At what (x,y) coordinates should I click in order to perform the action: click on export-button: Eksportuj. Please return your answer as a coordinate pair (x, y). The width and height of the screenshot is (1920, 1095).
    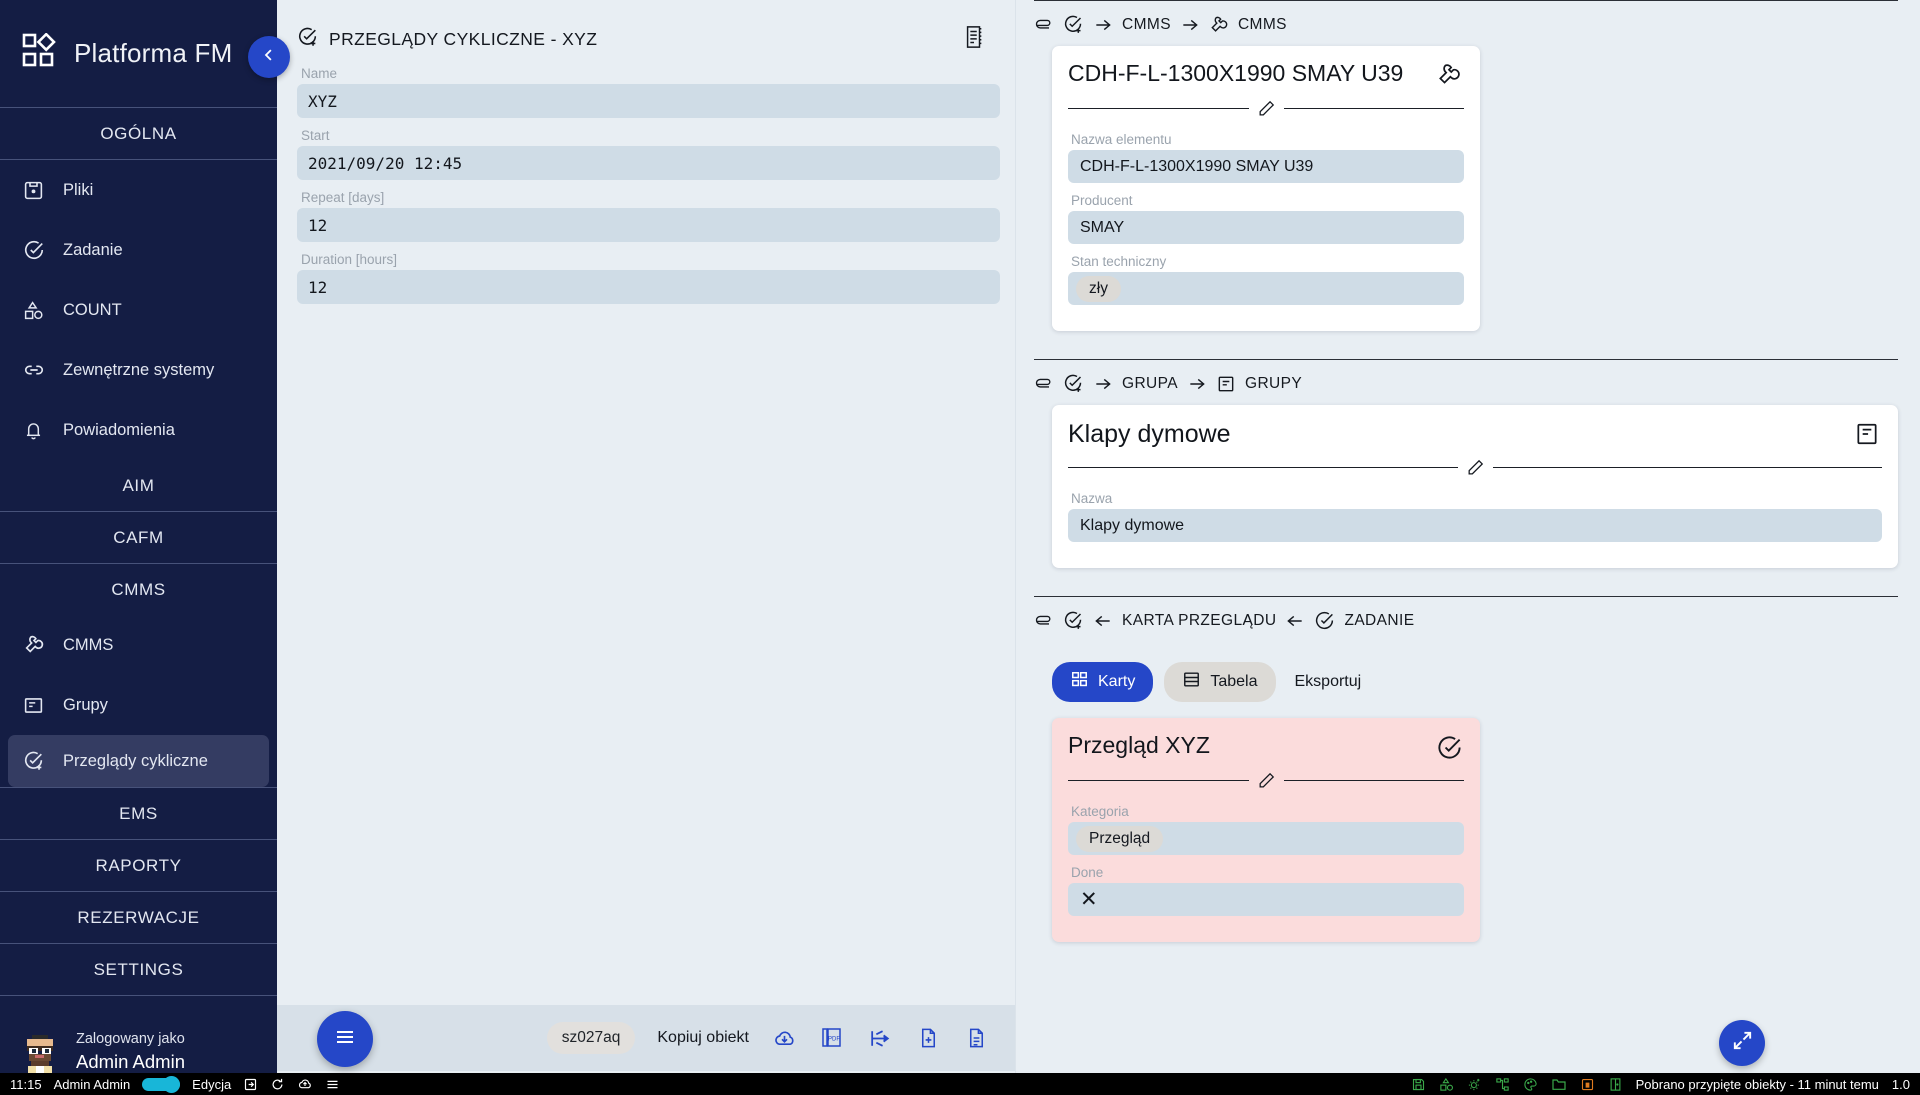
    Looking at the image, I should click on (1333, 682).